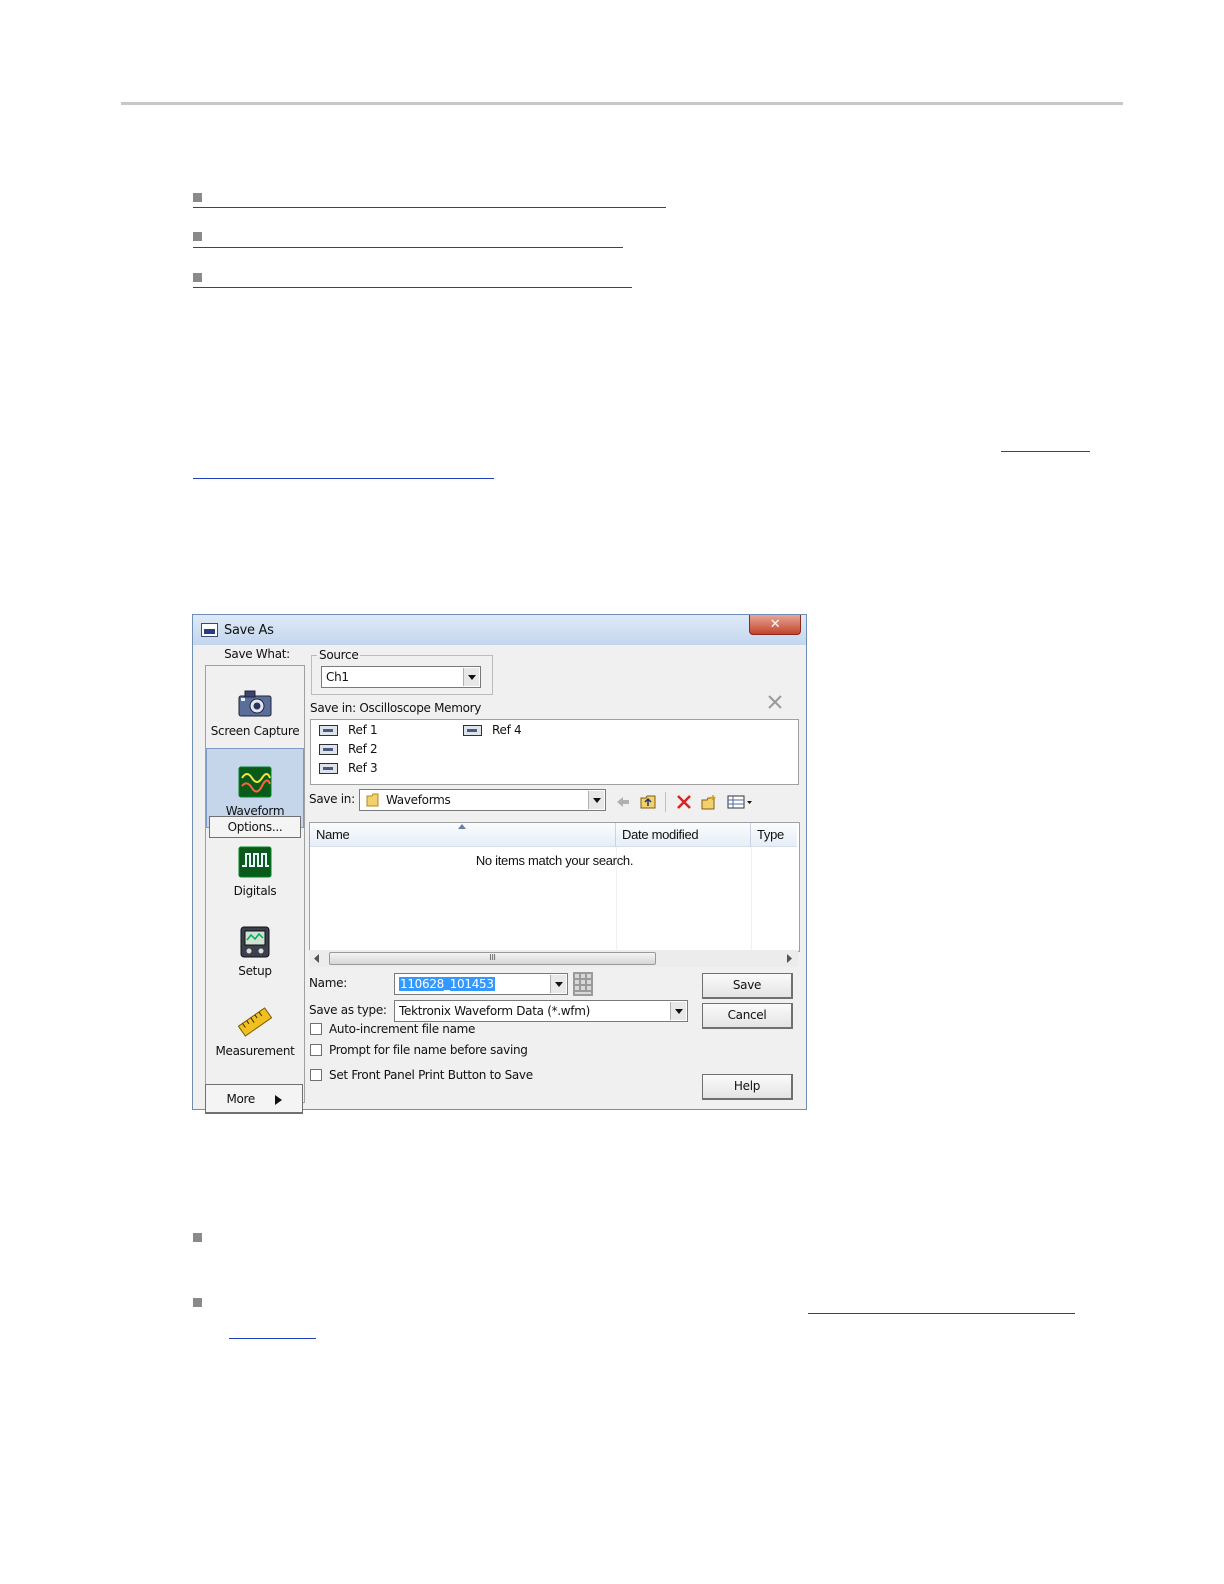 This screenshot has height=1584, width=1224. What do you see at coordinates (402, 1029) in the screenshot?
I see `auto-increment-label: Auto-increment file name` at bounding box center [402, 1029].